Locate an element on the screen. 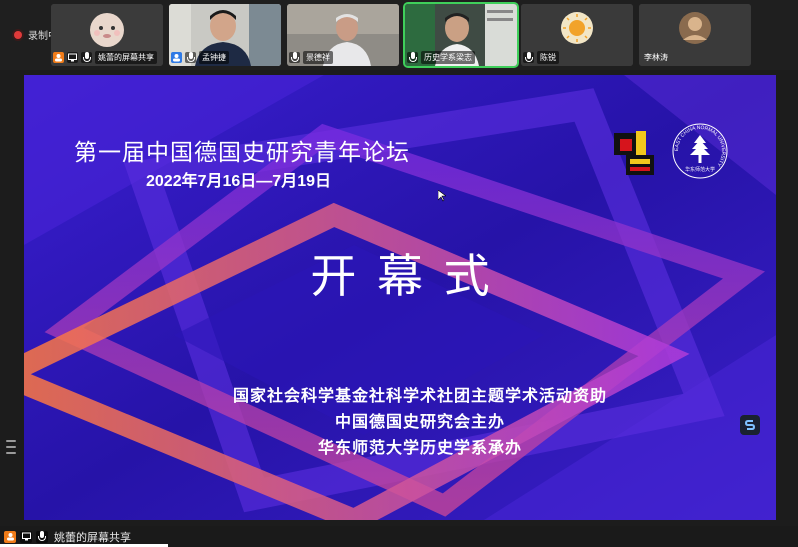 The image size is (798, 547). s-logo-icon is located at coordinates (750, 425).